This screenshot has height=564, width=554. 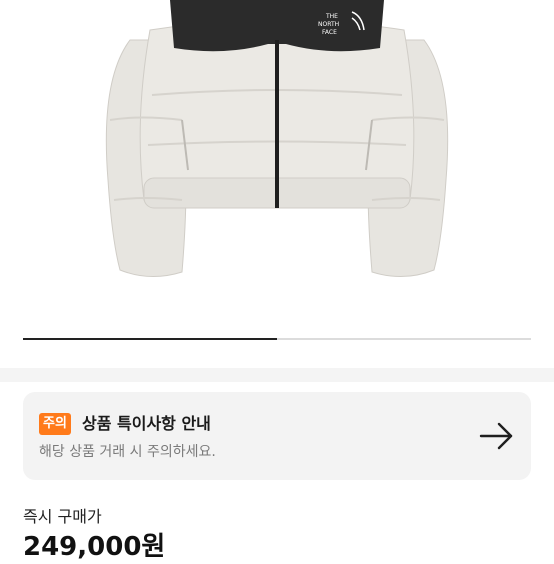 I want to click on notice-description: 해당 상품 거래 시 주의하세요., so click(x=127, y=452).